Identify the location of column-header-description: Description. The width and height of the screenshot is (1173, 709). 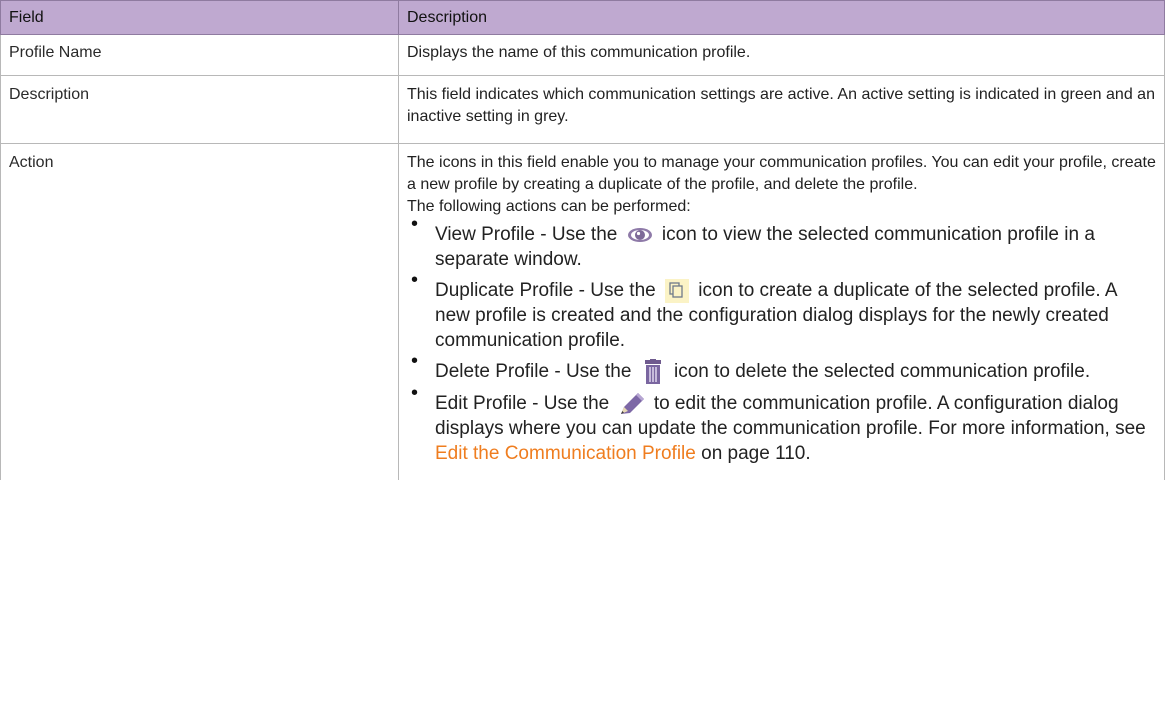
(781, 17).